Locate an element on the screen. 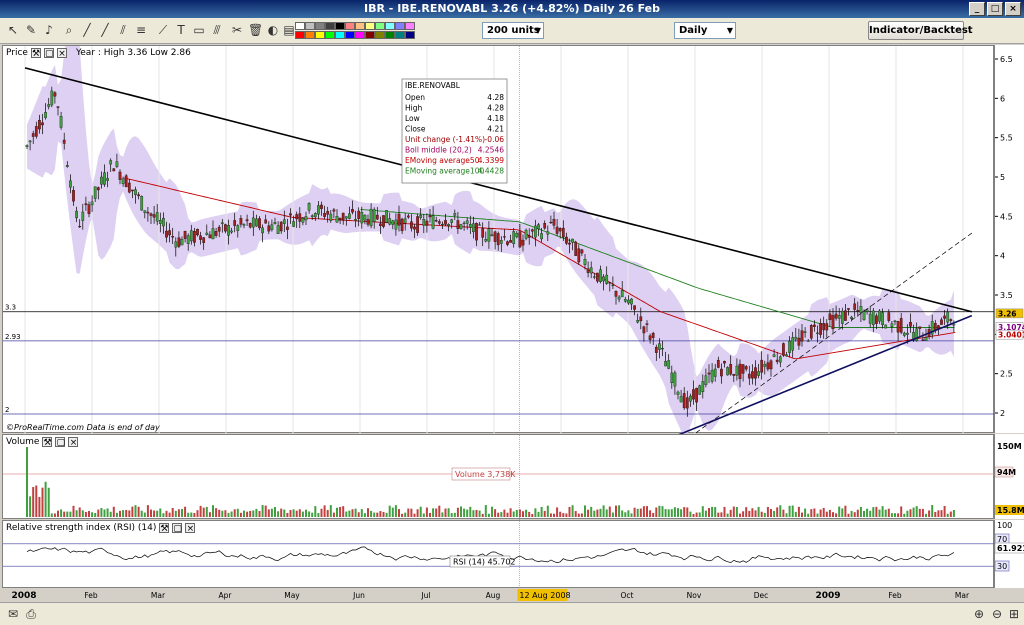 The height and width of the screenshot is (625, 1024). ruler-icon: ✎ is located at coordinates (31, 30).